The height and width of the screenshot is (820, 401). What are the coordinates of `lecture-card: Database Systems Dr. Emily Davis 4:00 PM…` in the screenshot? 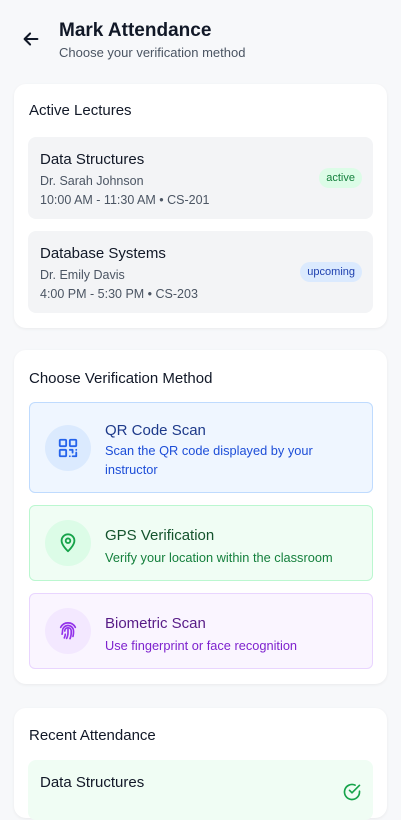 It's located at (200, 272).